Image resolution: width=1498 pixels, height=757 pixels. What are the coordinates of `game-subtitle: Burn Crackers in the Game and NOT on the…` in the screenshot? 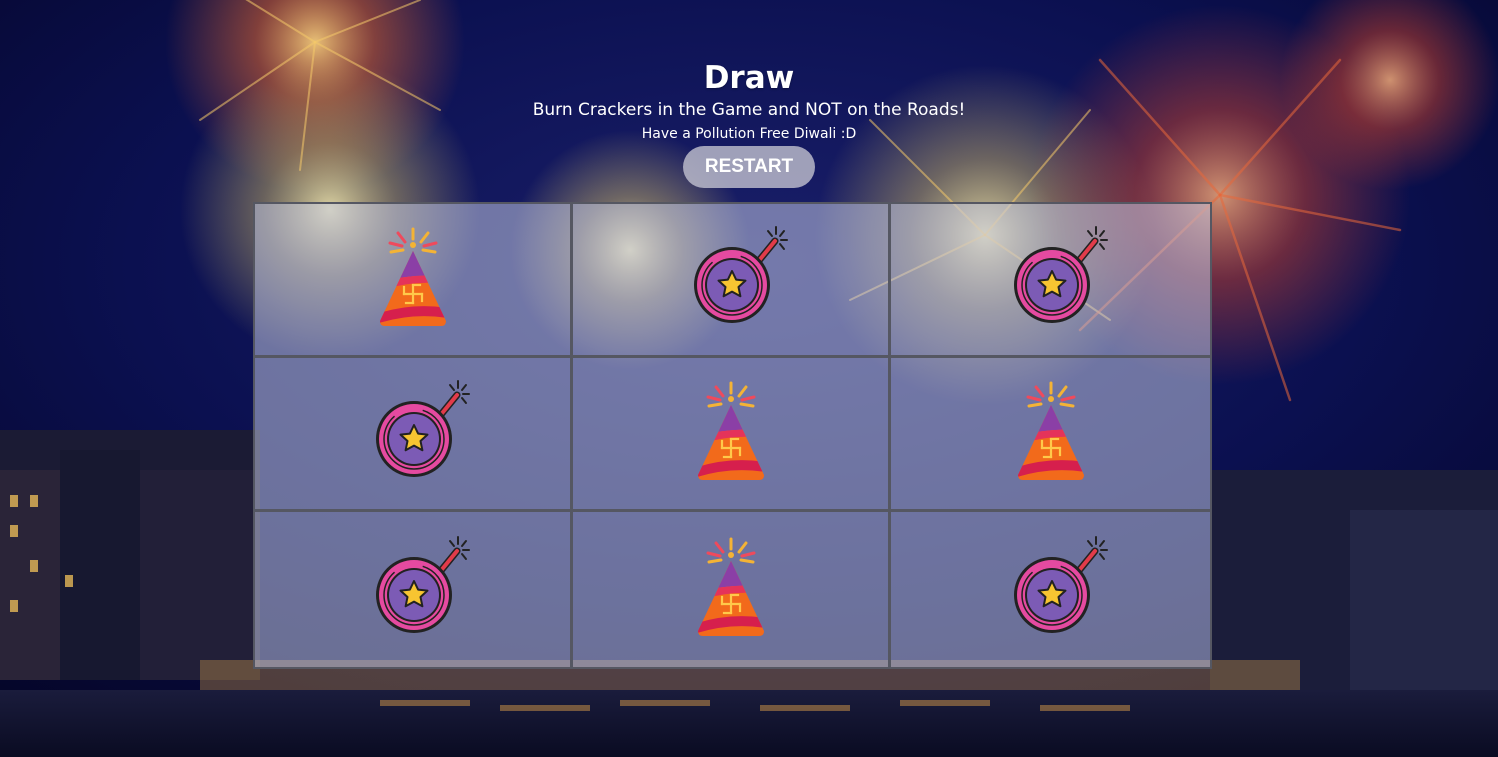 It's located at (749, 110).